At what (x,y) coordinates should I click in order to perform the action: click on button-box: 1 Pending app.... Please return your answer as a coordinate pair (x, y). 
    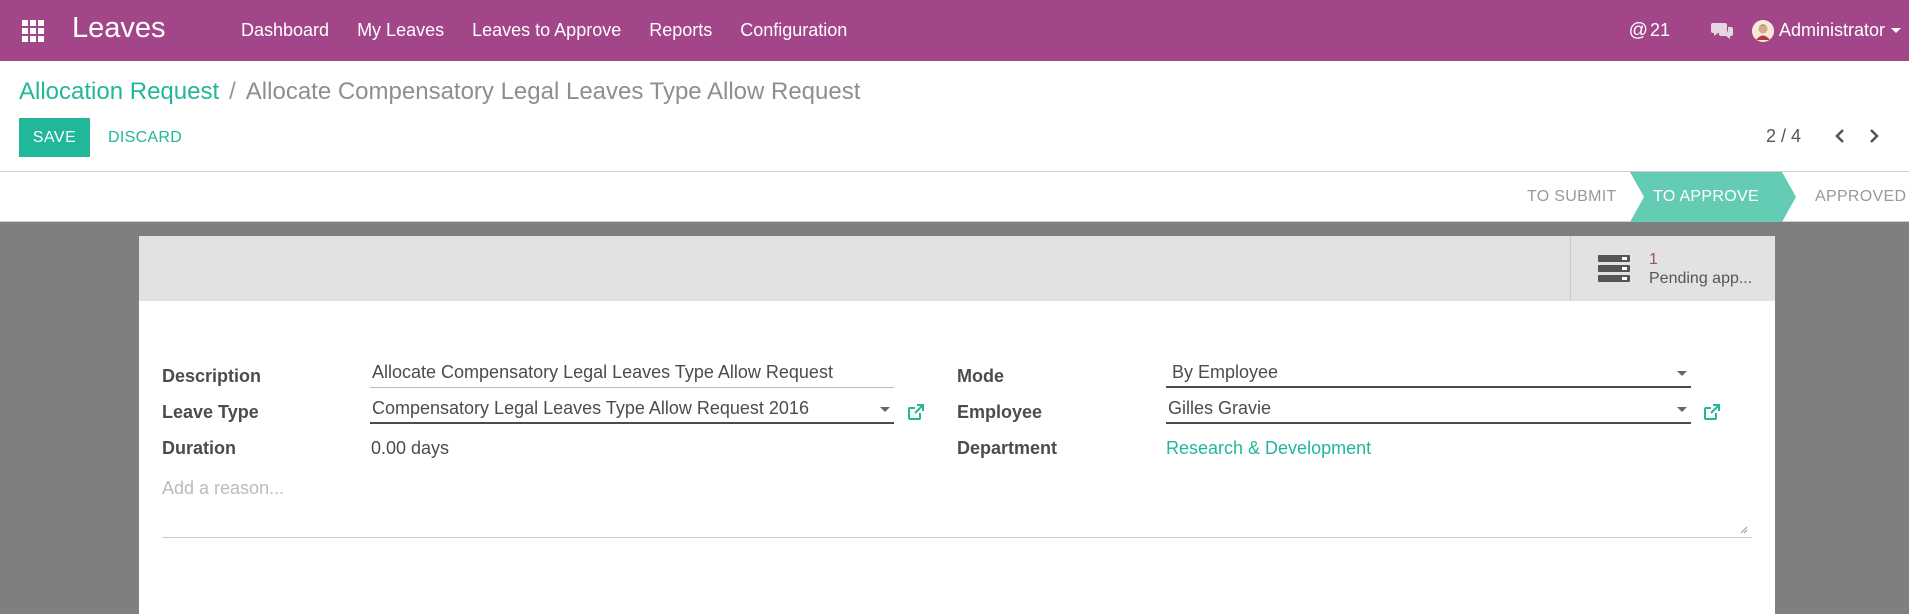
    Looking at the image, I should click on (957, 268).